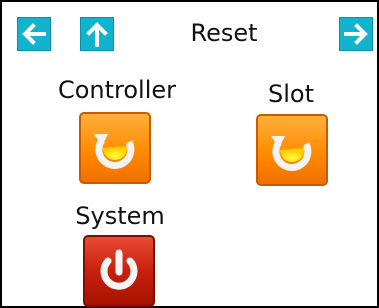 This screenshot has height=308, width=379. Describe the element at coordinates (291, 94) in the screenshot. I see `slot-label: Slot` at that location.